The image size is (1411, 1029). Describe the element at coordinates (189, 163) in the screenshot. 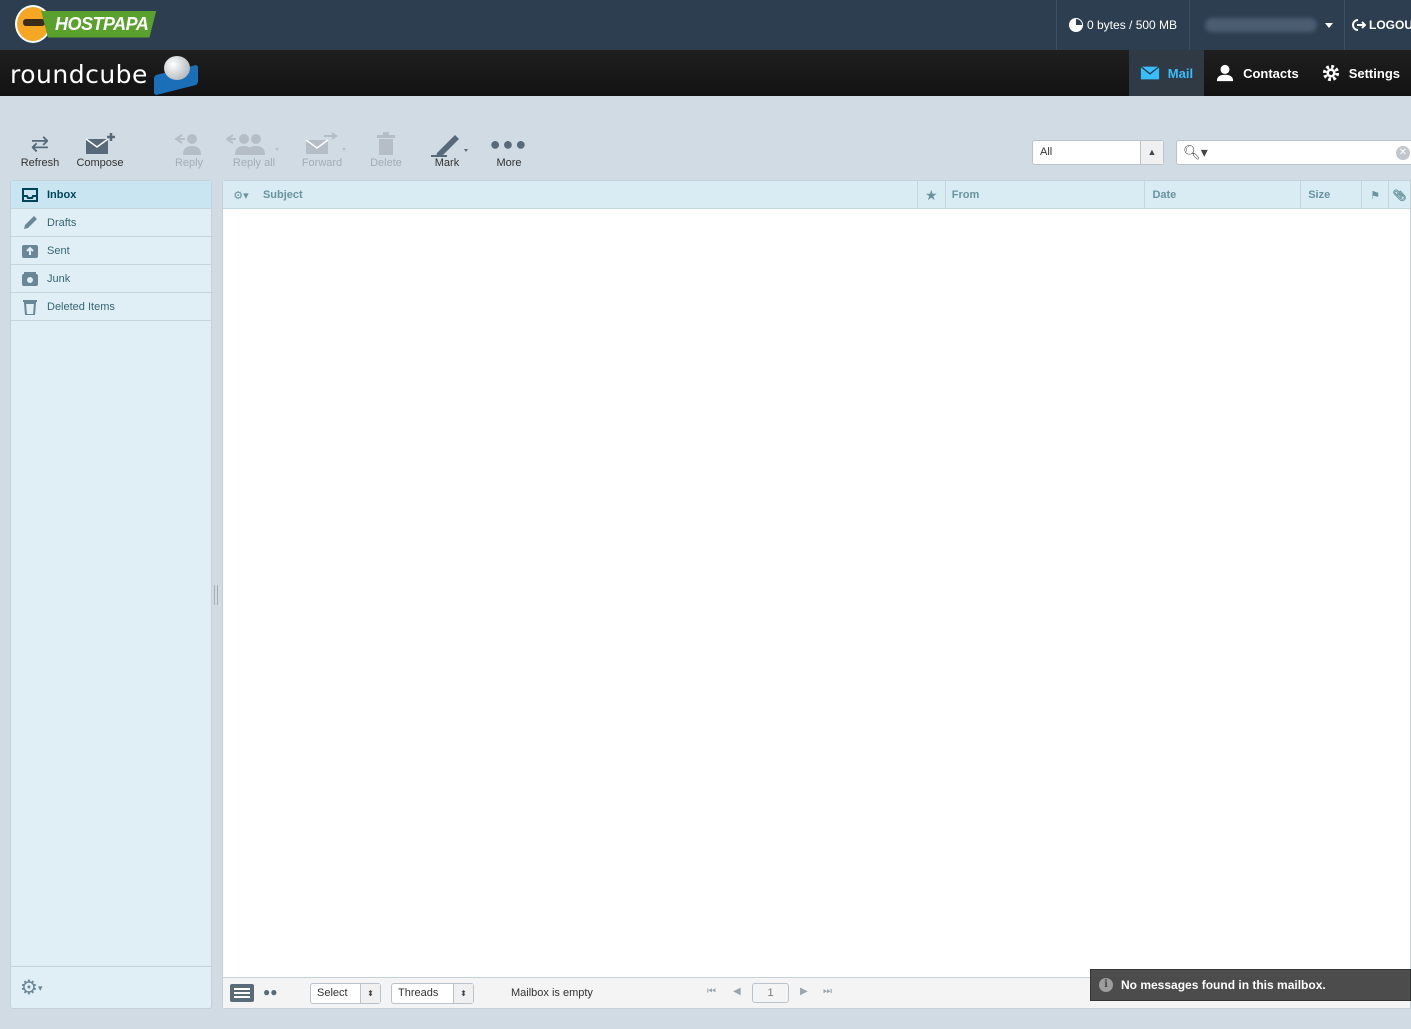

I see `reply-label: Reply` at that location.